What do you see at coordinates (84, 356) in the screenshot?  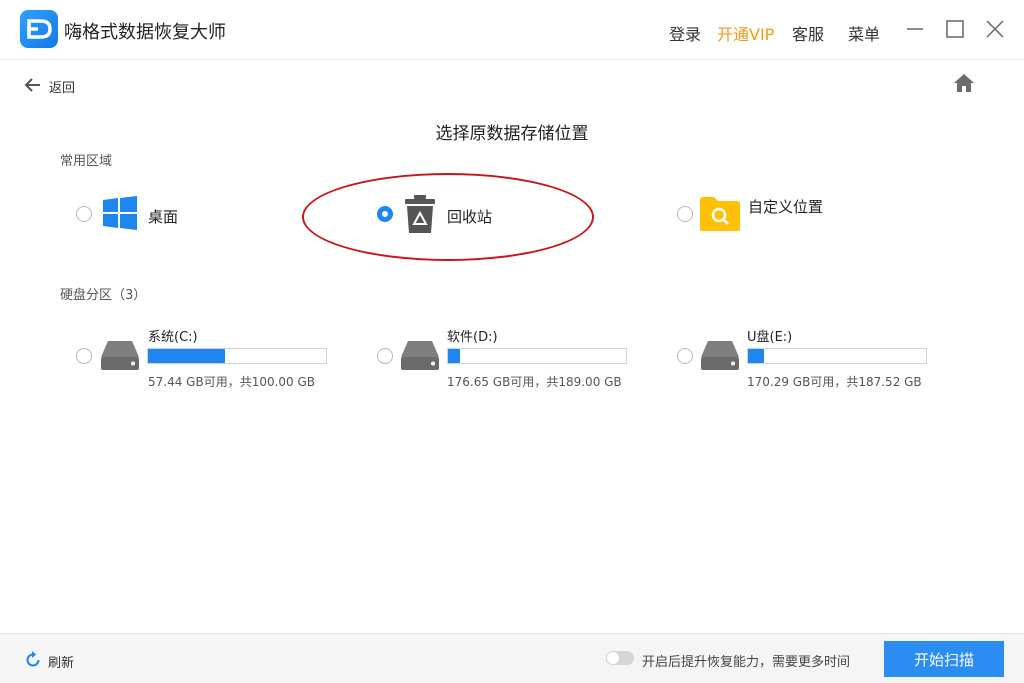 I see `disk-c-radio` at bounding box center [84, 356].